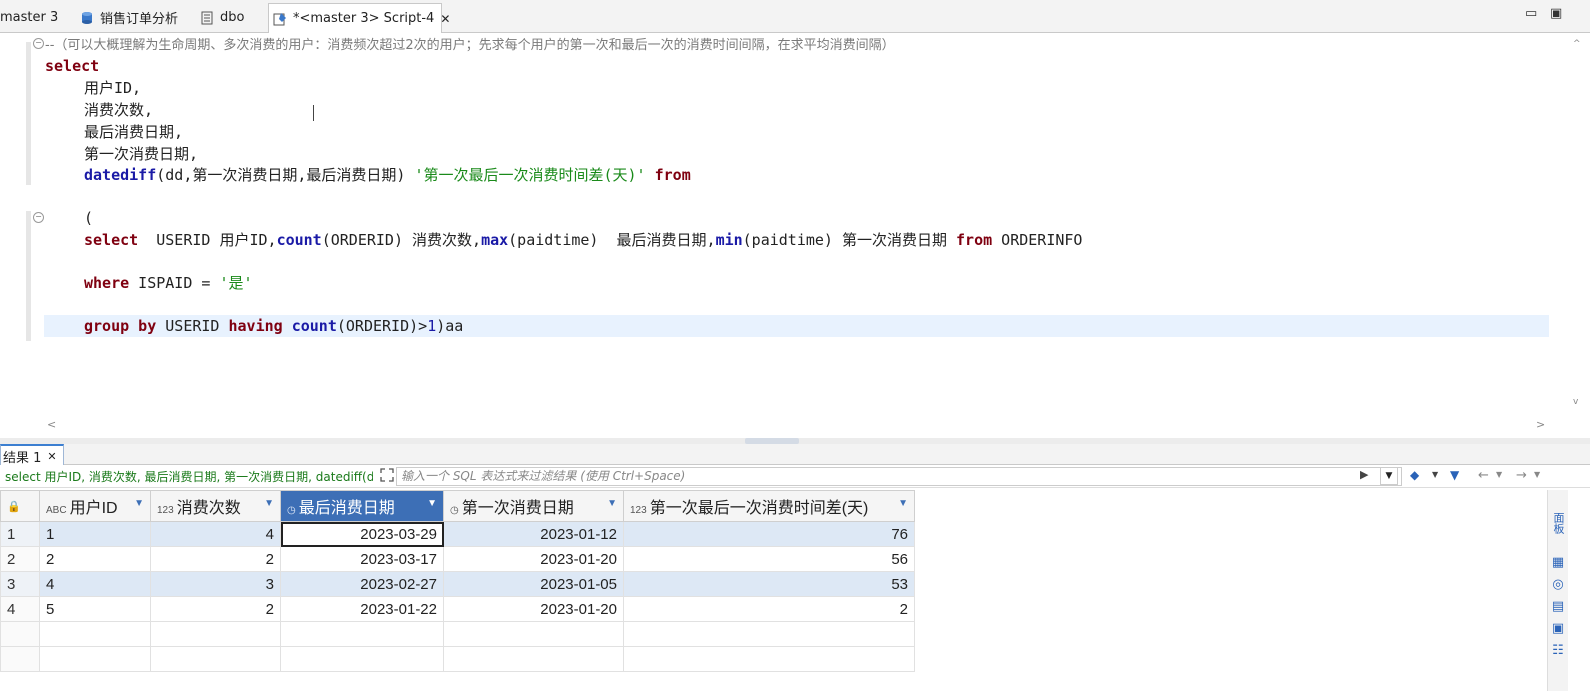 Image resolution: width=1590 pixels, height=691 pixels. Describe the element at coordinates (1578, 225) in the screenshot. I see `editor-vertical-scrollbar: ^ v` at that location.